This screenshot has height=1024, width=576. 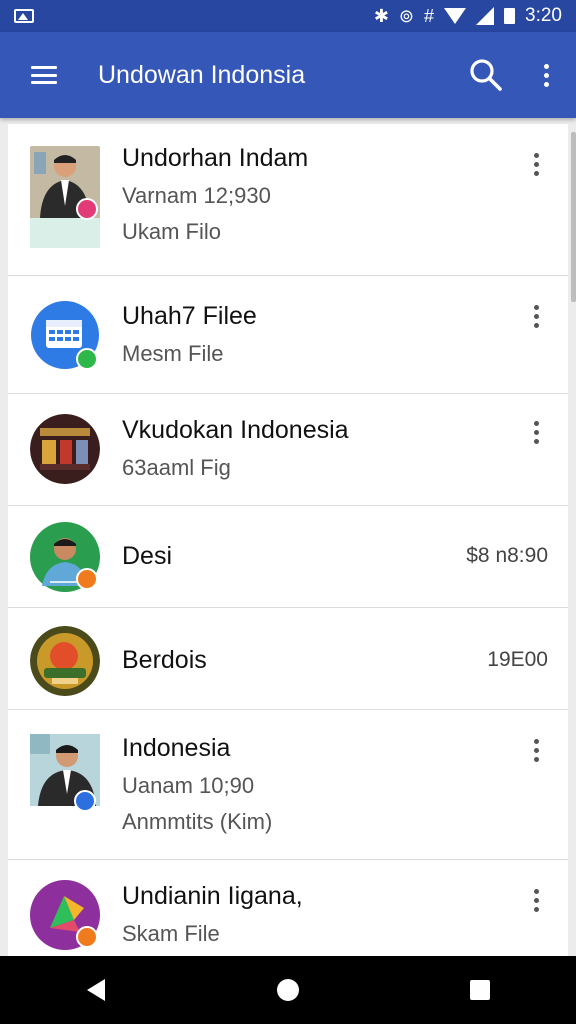 I want to click on calendar-icon, so click(x=65, y=335).